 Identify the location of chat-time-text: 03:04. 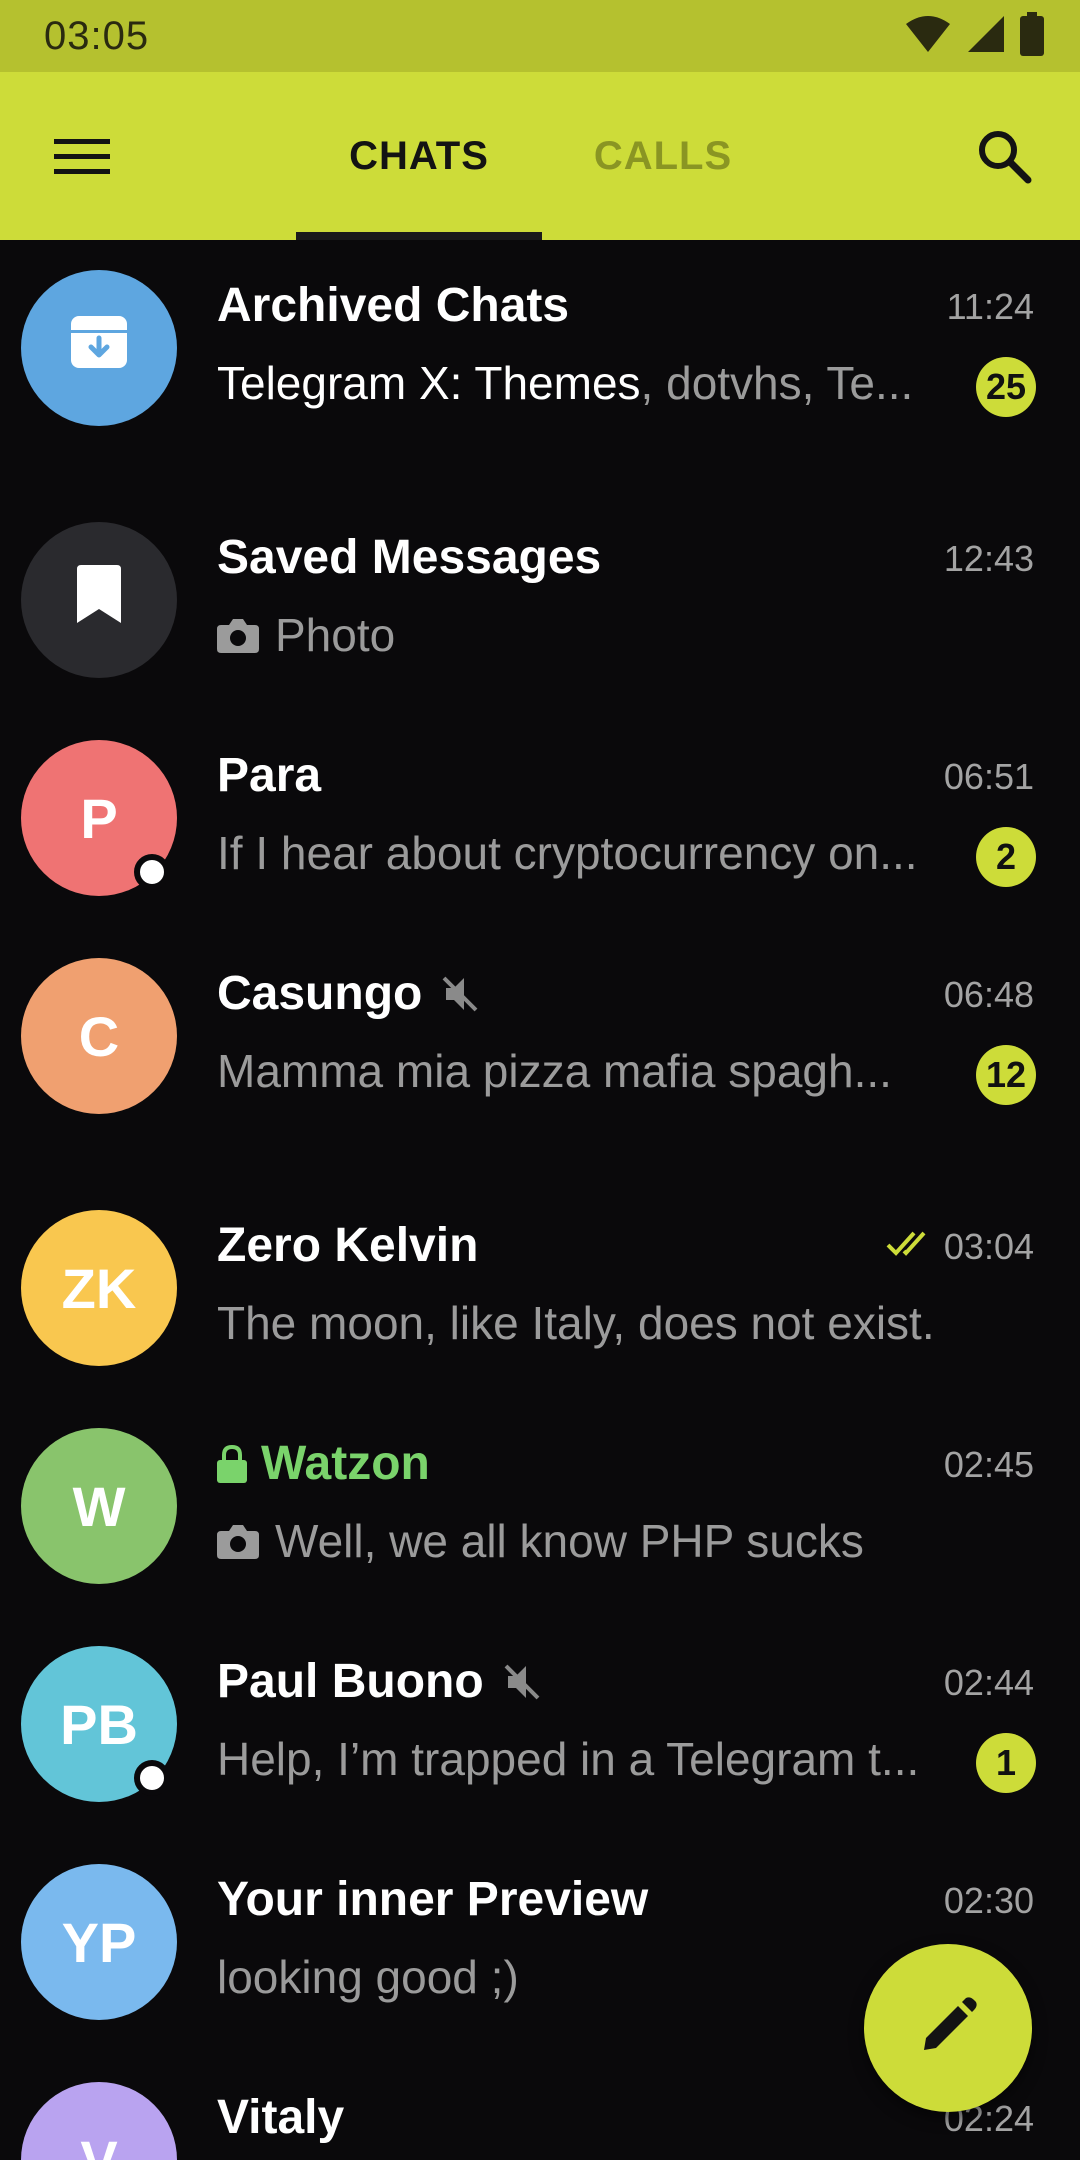
(988, 1246).